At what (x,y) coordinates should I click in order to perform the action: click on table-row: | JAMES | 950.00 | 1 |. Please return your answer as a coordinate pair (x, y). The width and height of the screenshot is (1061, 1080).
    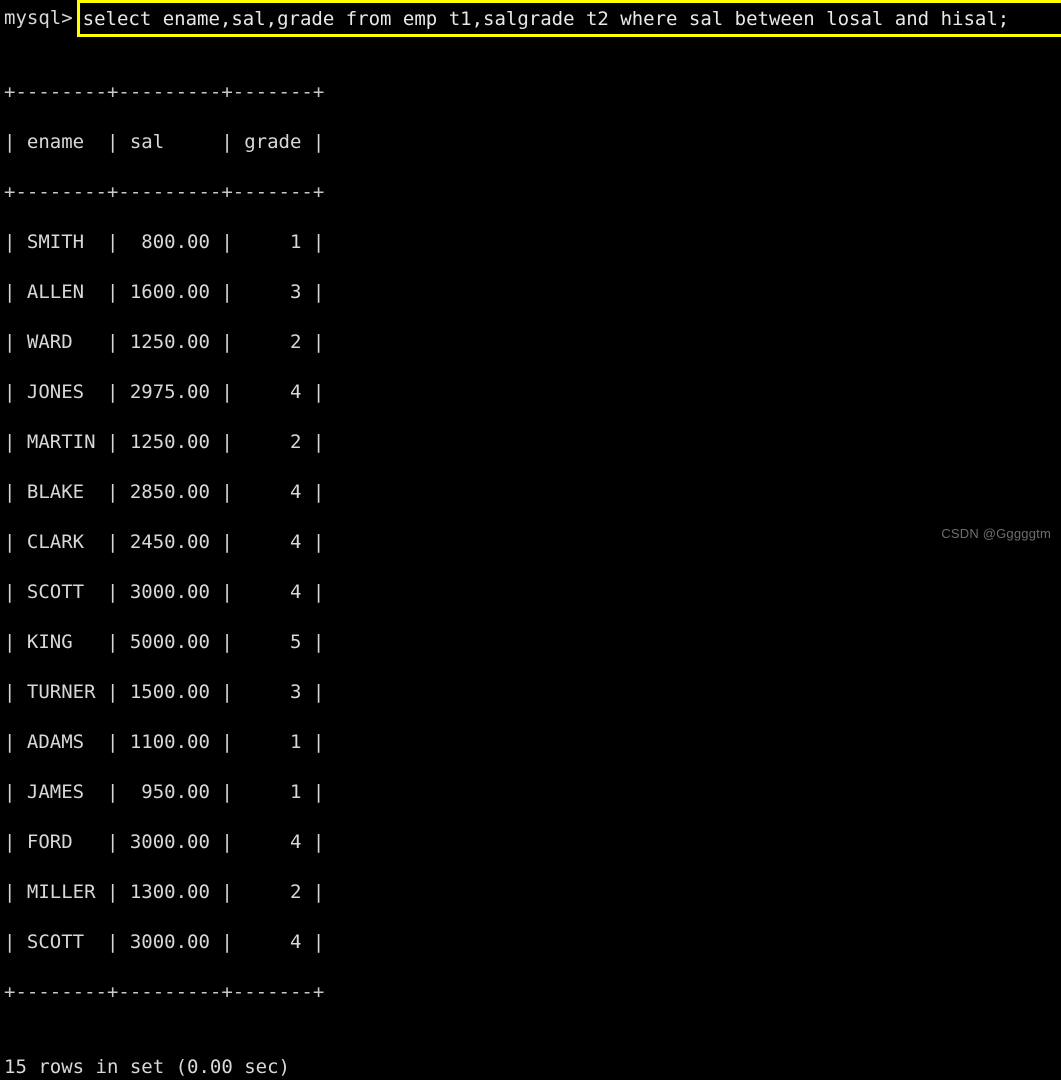
    Looking at the image, I should click on (164, 792).